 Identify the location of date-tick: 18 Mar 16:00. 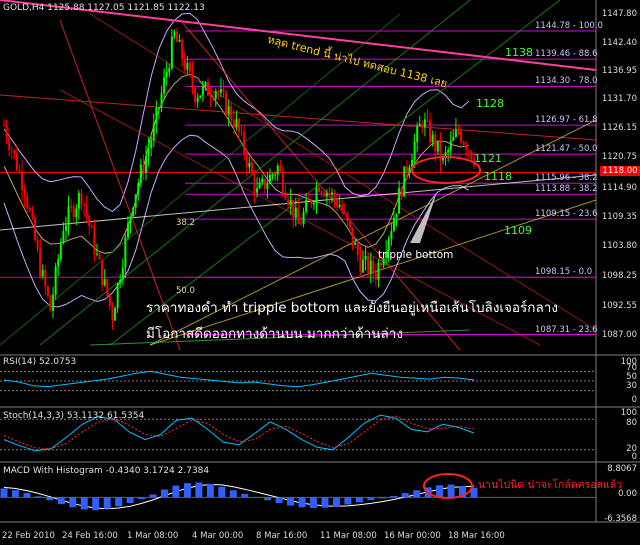
(476, 536).